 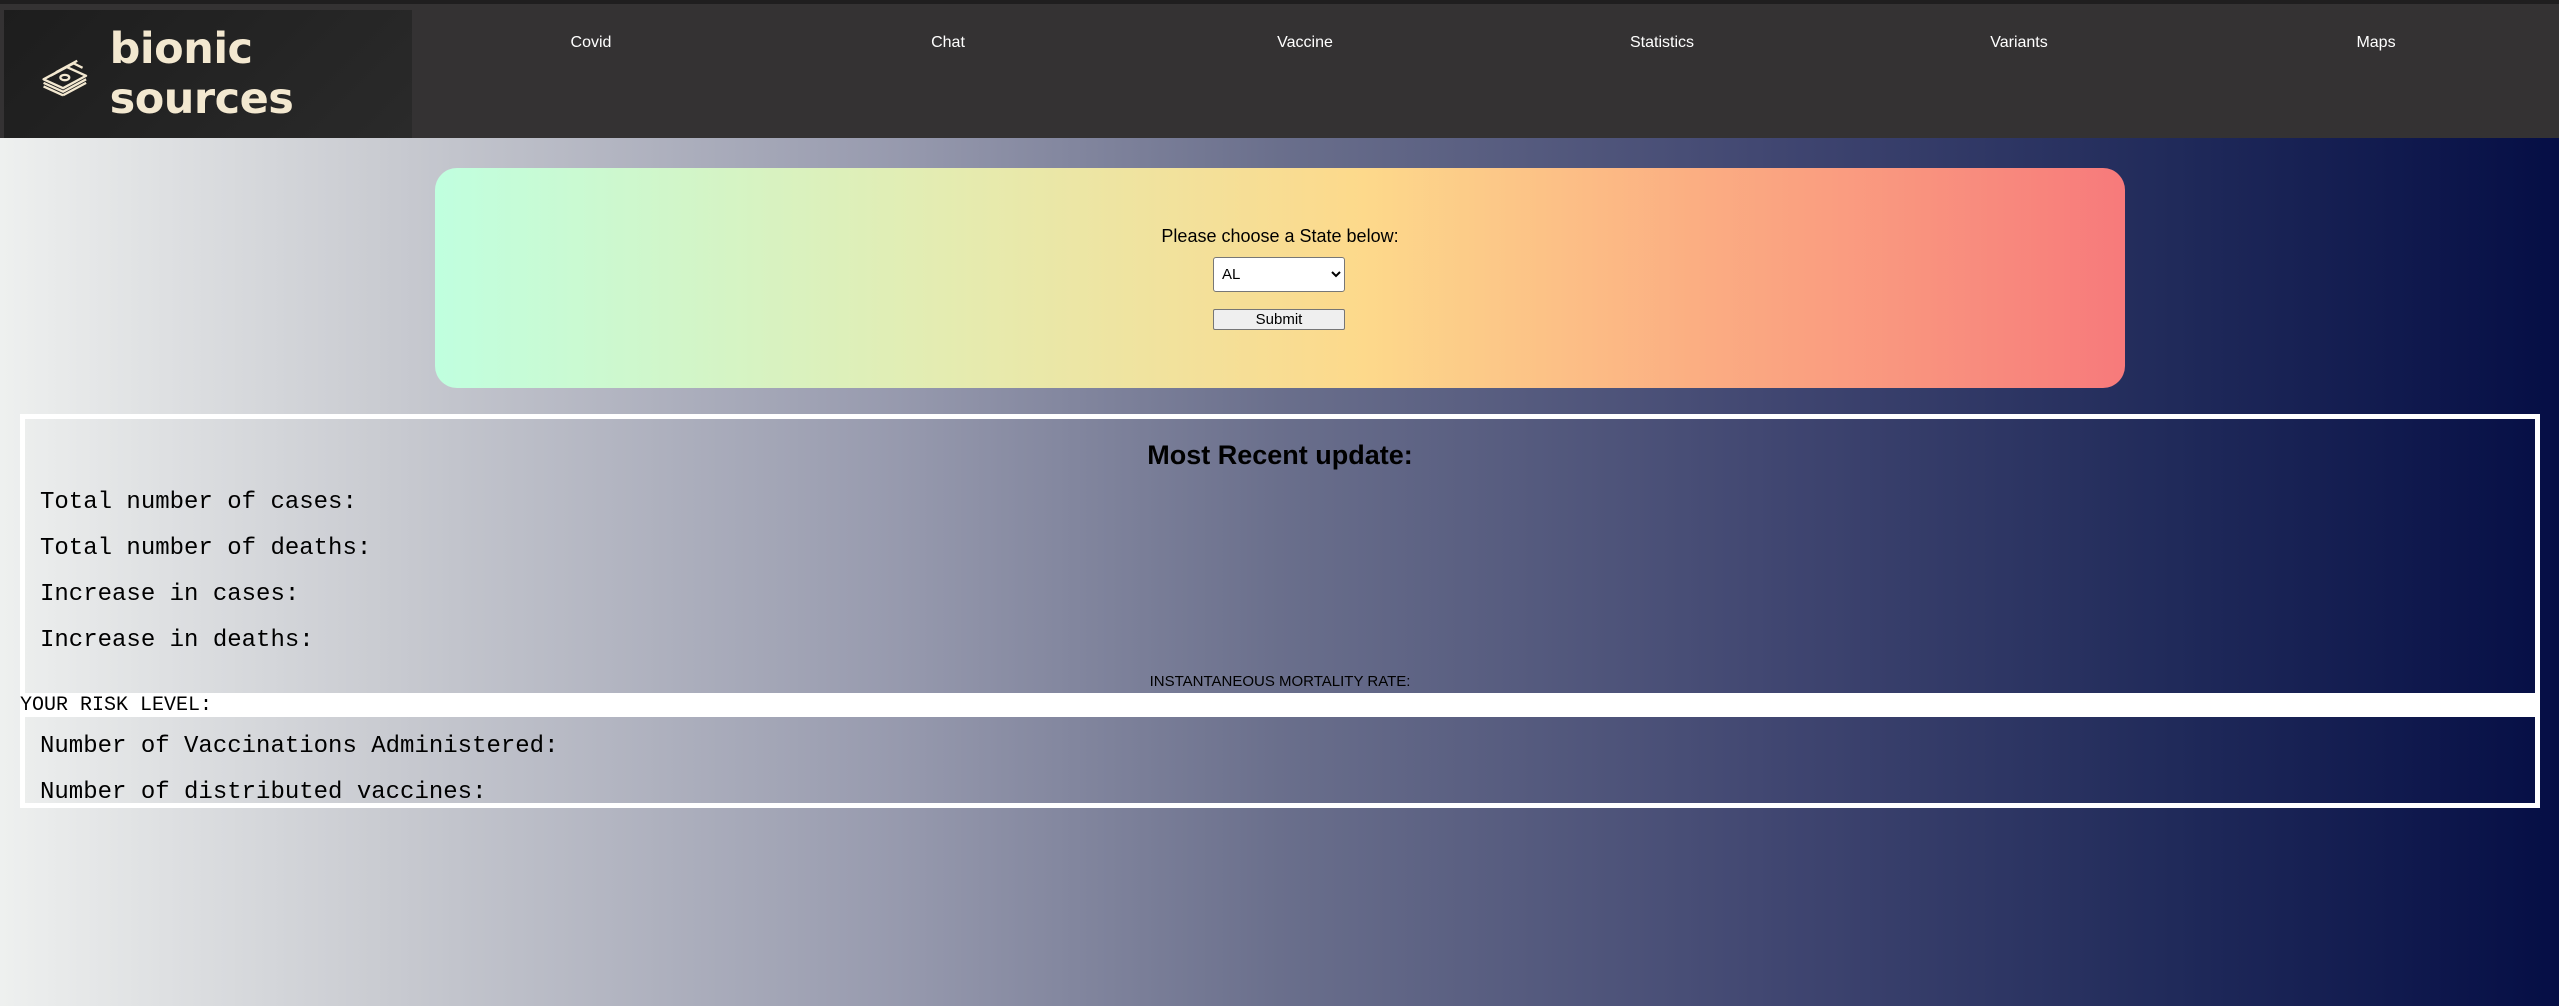 What do you see at coordinates (1305, 43) in the screenshot?
I see `nav-link-vaccine: Vaccine` at bounding box center [1305, 43].